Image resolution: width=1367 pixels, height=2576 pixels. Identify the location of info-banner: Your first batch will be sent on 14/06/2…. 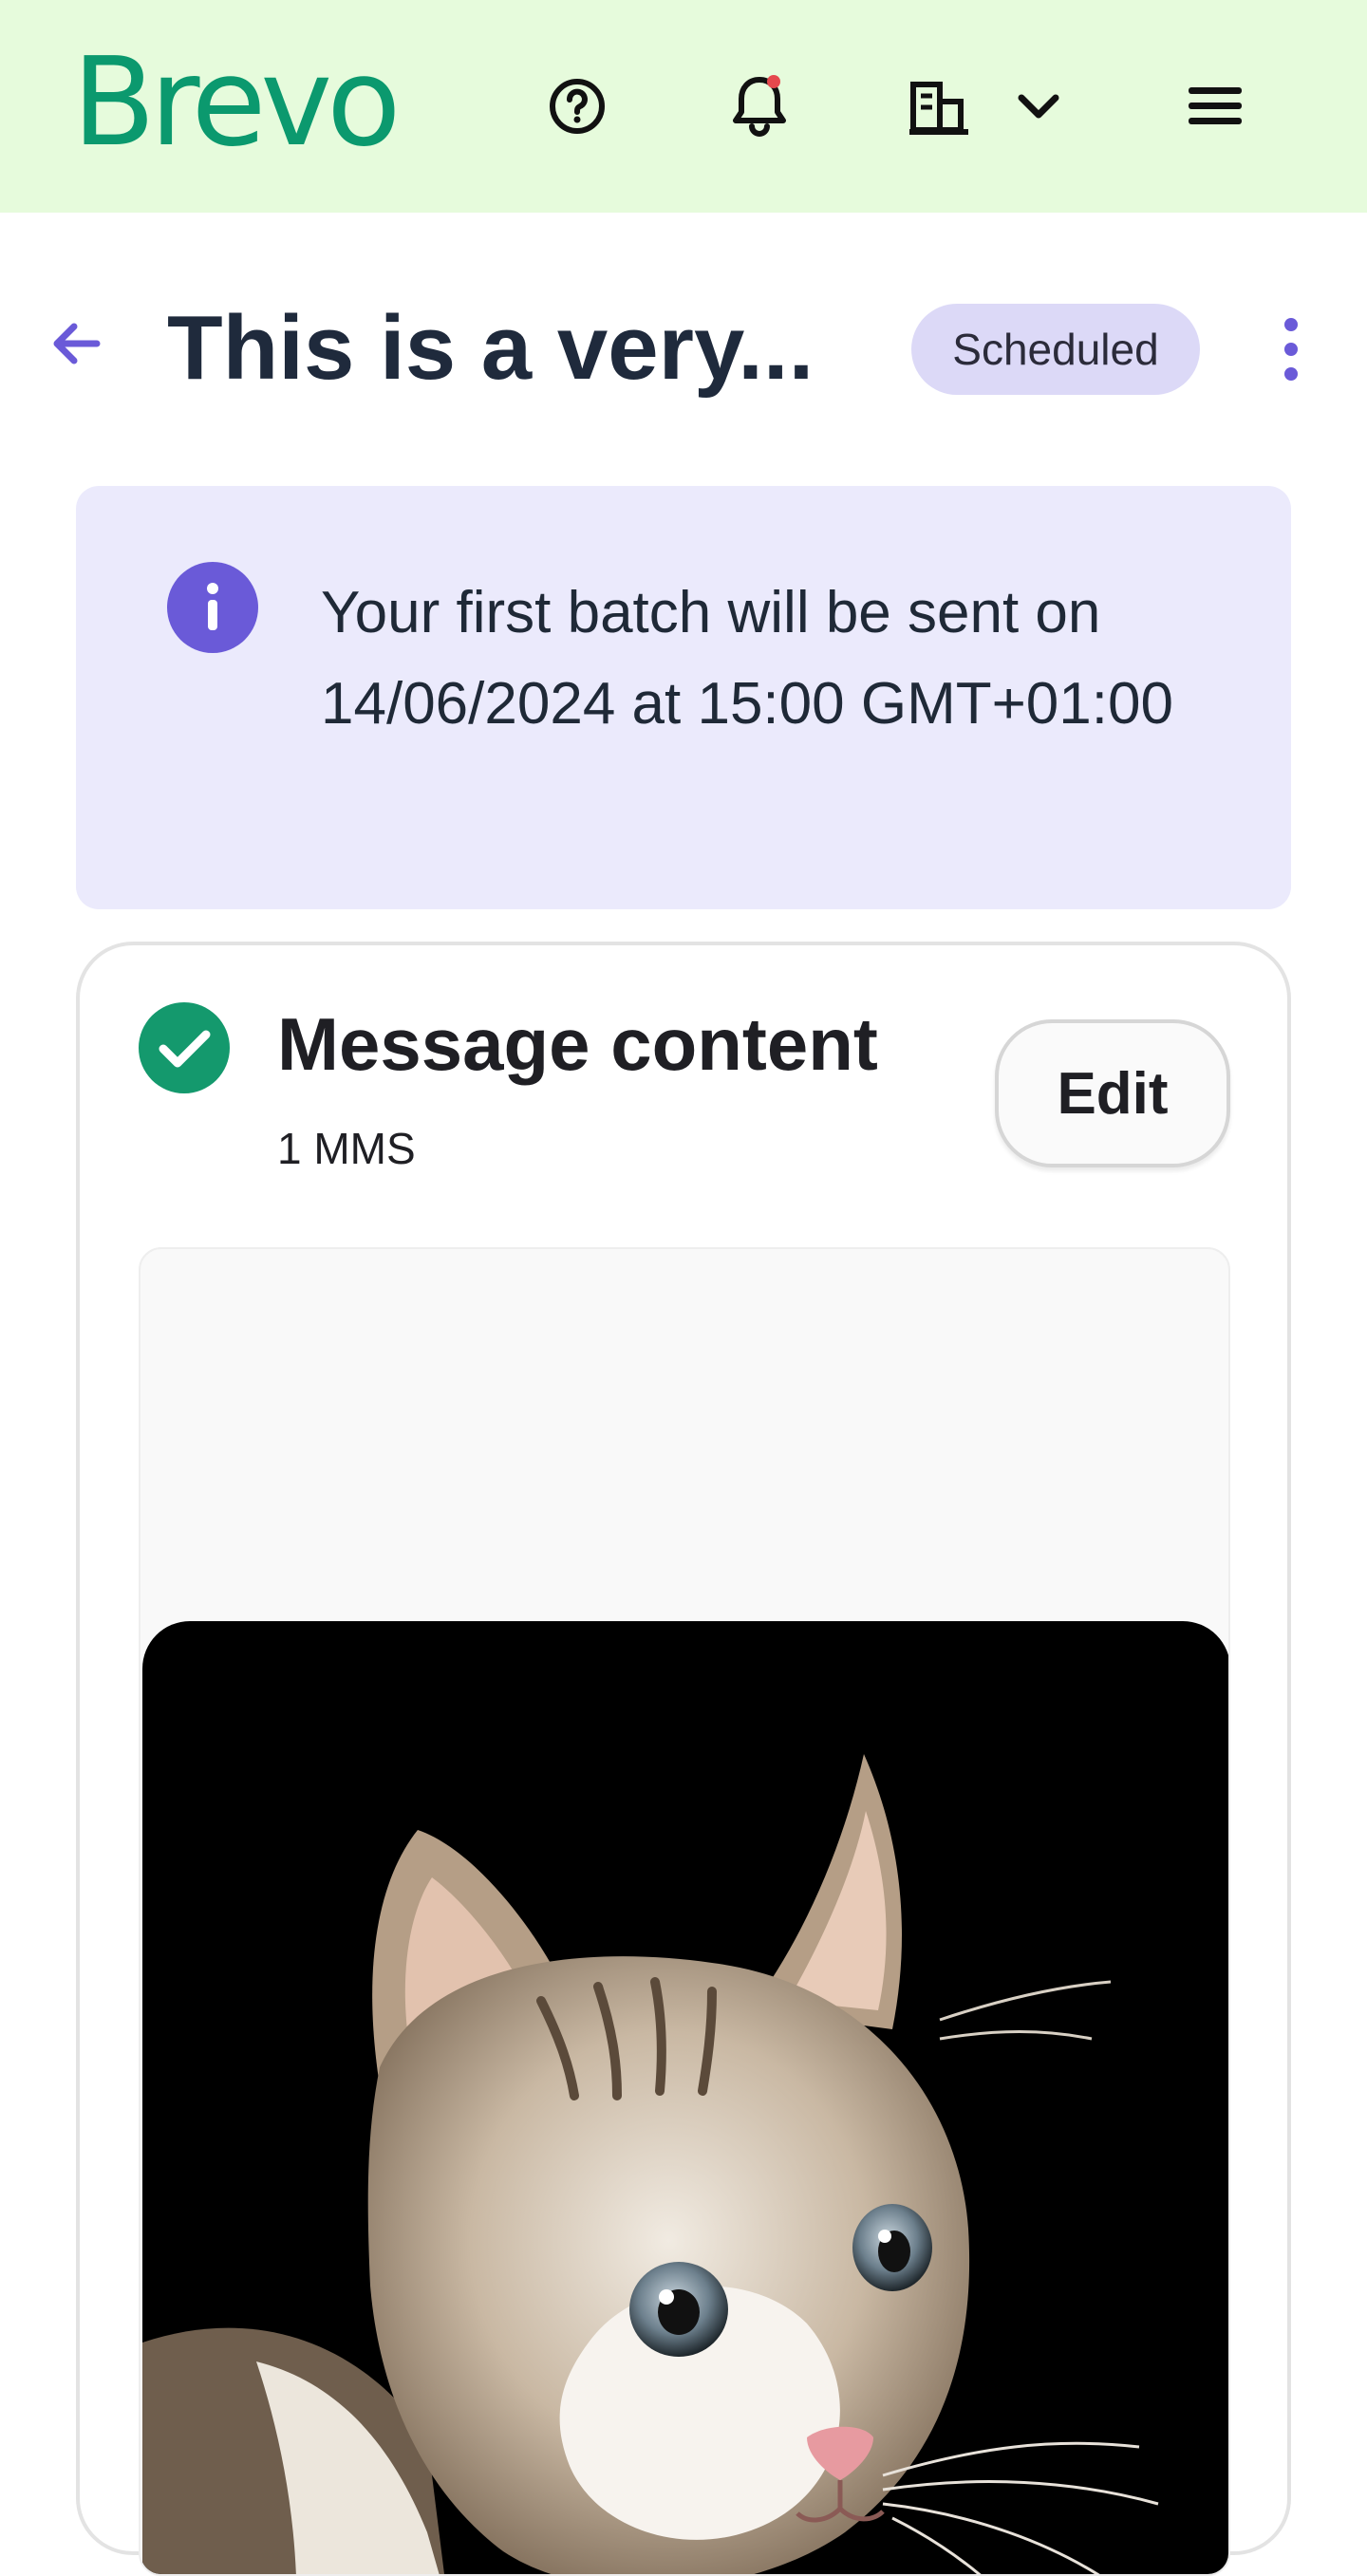
(683, 697).